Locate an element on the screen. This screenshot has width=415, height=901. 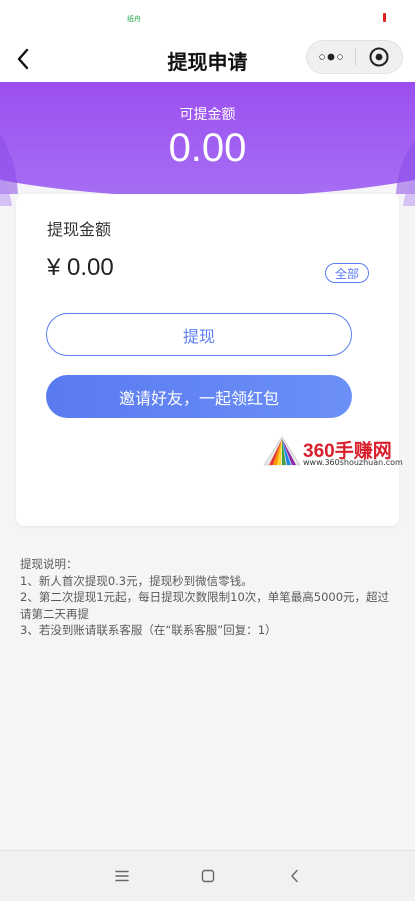
withdraw-amount-row: ¥ 0.00 is located at coordinates (80, 268).